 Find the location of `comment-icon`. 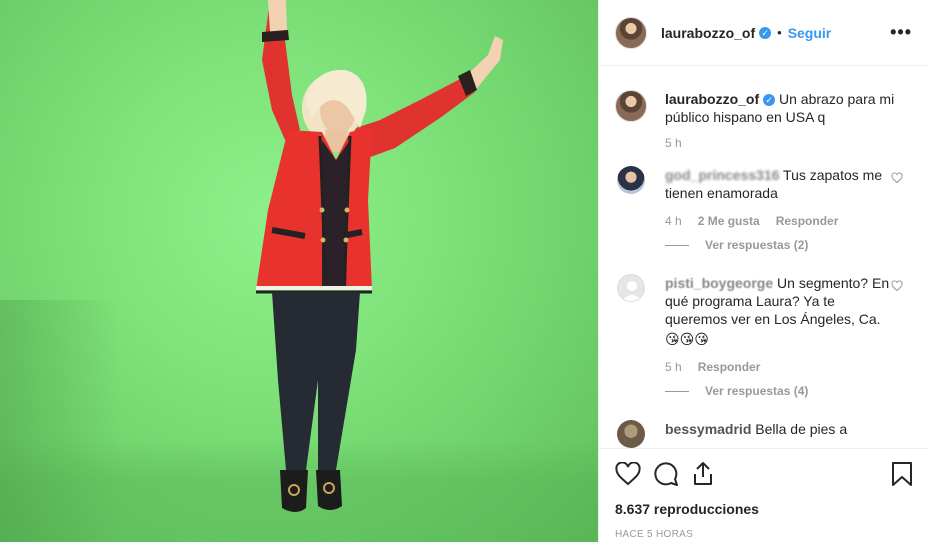

comment-icon is located at coordinates (666, 474).